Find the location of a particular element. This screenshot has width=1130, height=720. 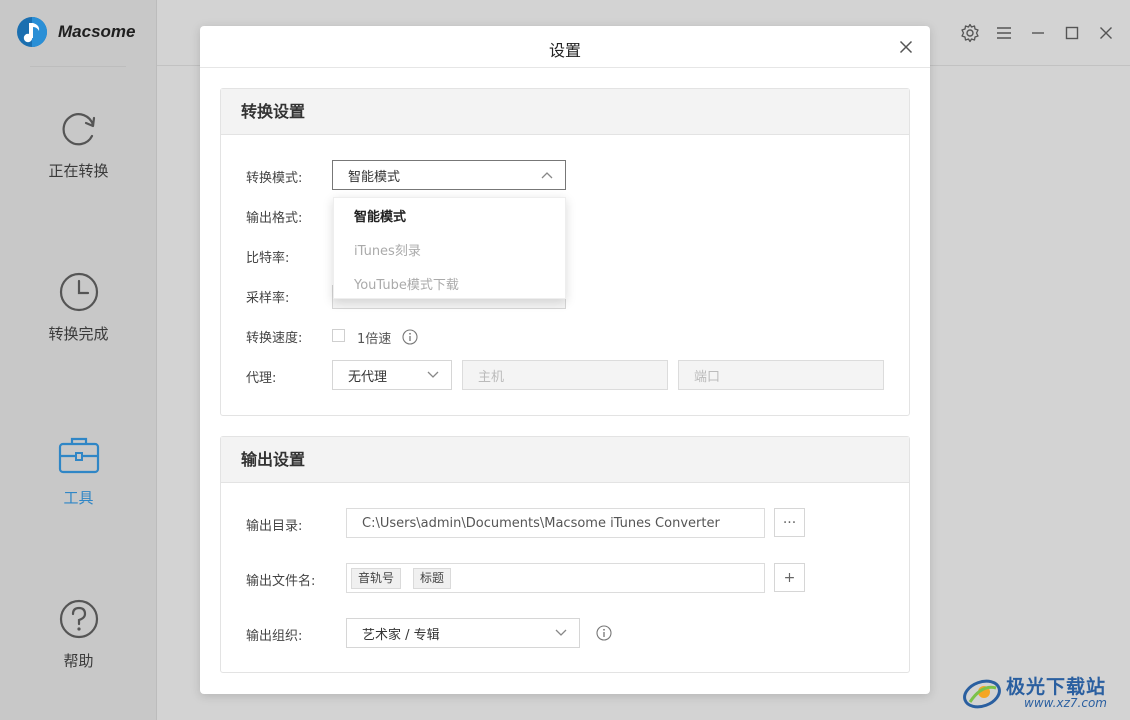

sidebar-item-label: 转换完成 is located at coordinates (78, 334).